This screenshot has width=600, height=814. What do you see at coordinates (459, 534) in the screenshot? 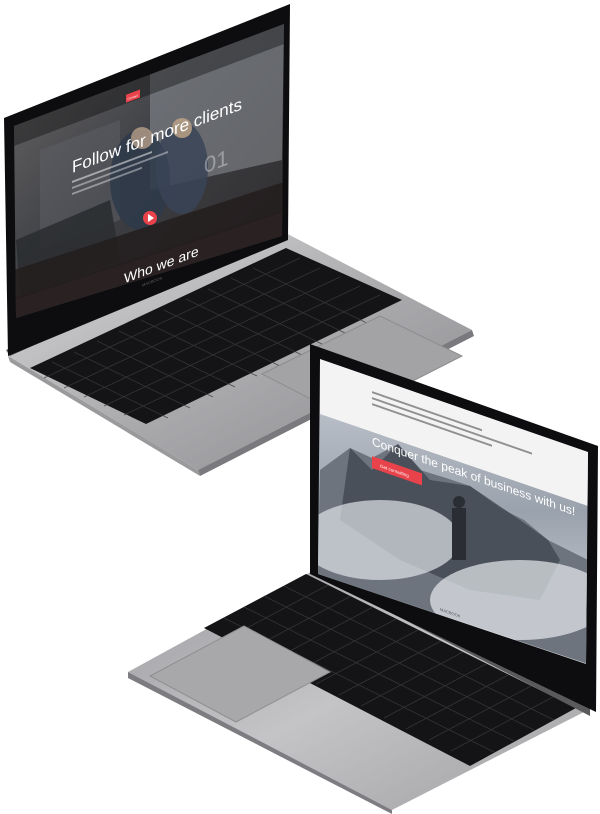
I see `climber-figure` at bounding box center [459, 534].